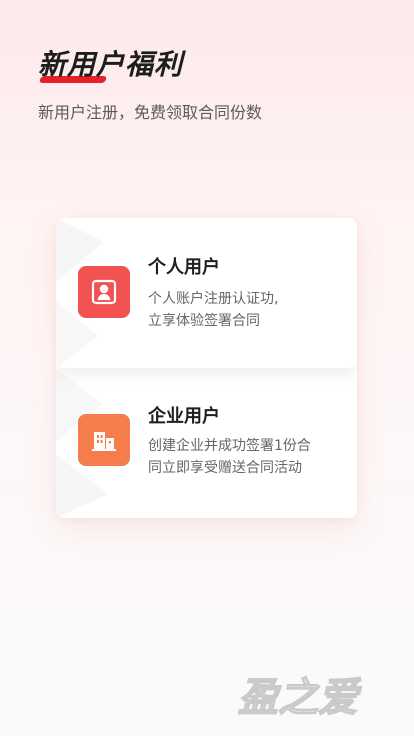 This screenshot has height=736, width=414. Describe the element at coordinates (243, 310) in the screenshot. I see `personal-user-description: 个人账户注册认证功, 立享体验签署合同` at that location.